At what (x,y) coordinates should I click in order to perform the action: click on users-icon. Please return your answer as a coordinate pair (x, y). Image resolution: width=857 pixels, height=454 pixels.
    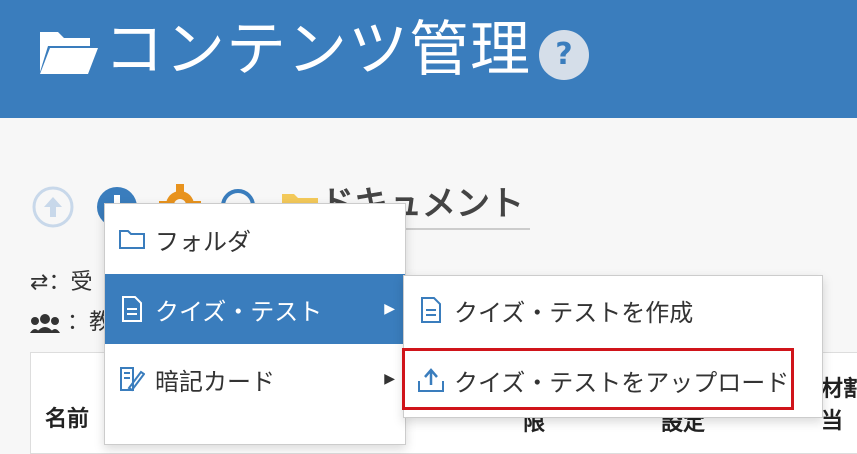
    Looking at the image, I should click on (48, 322).